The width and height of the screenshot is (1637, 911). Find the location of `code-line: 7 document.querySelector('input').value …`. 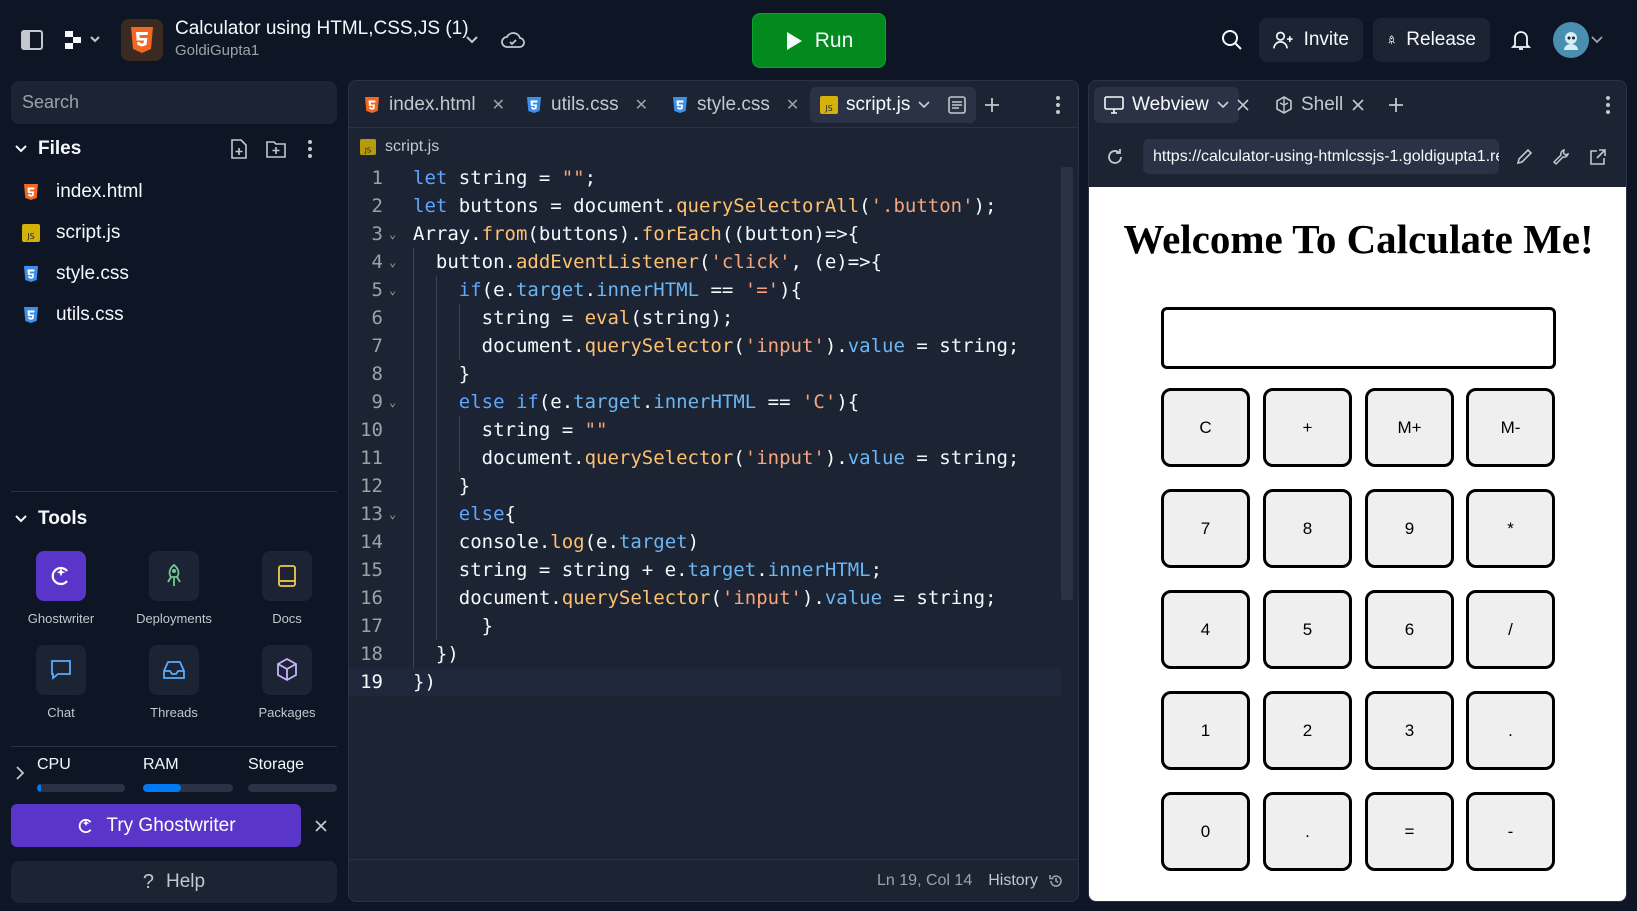

code-line: 7 document.querySelector('input').value … is located at coordinates (705, 346).